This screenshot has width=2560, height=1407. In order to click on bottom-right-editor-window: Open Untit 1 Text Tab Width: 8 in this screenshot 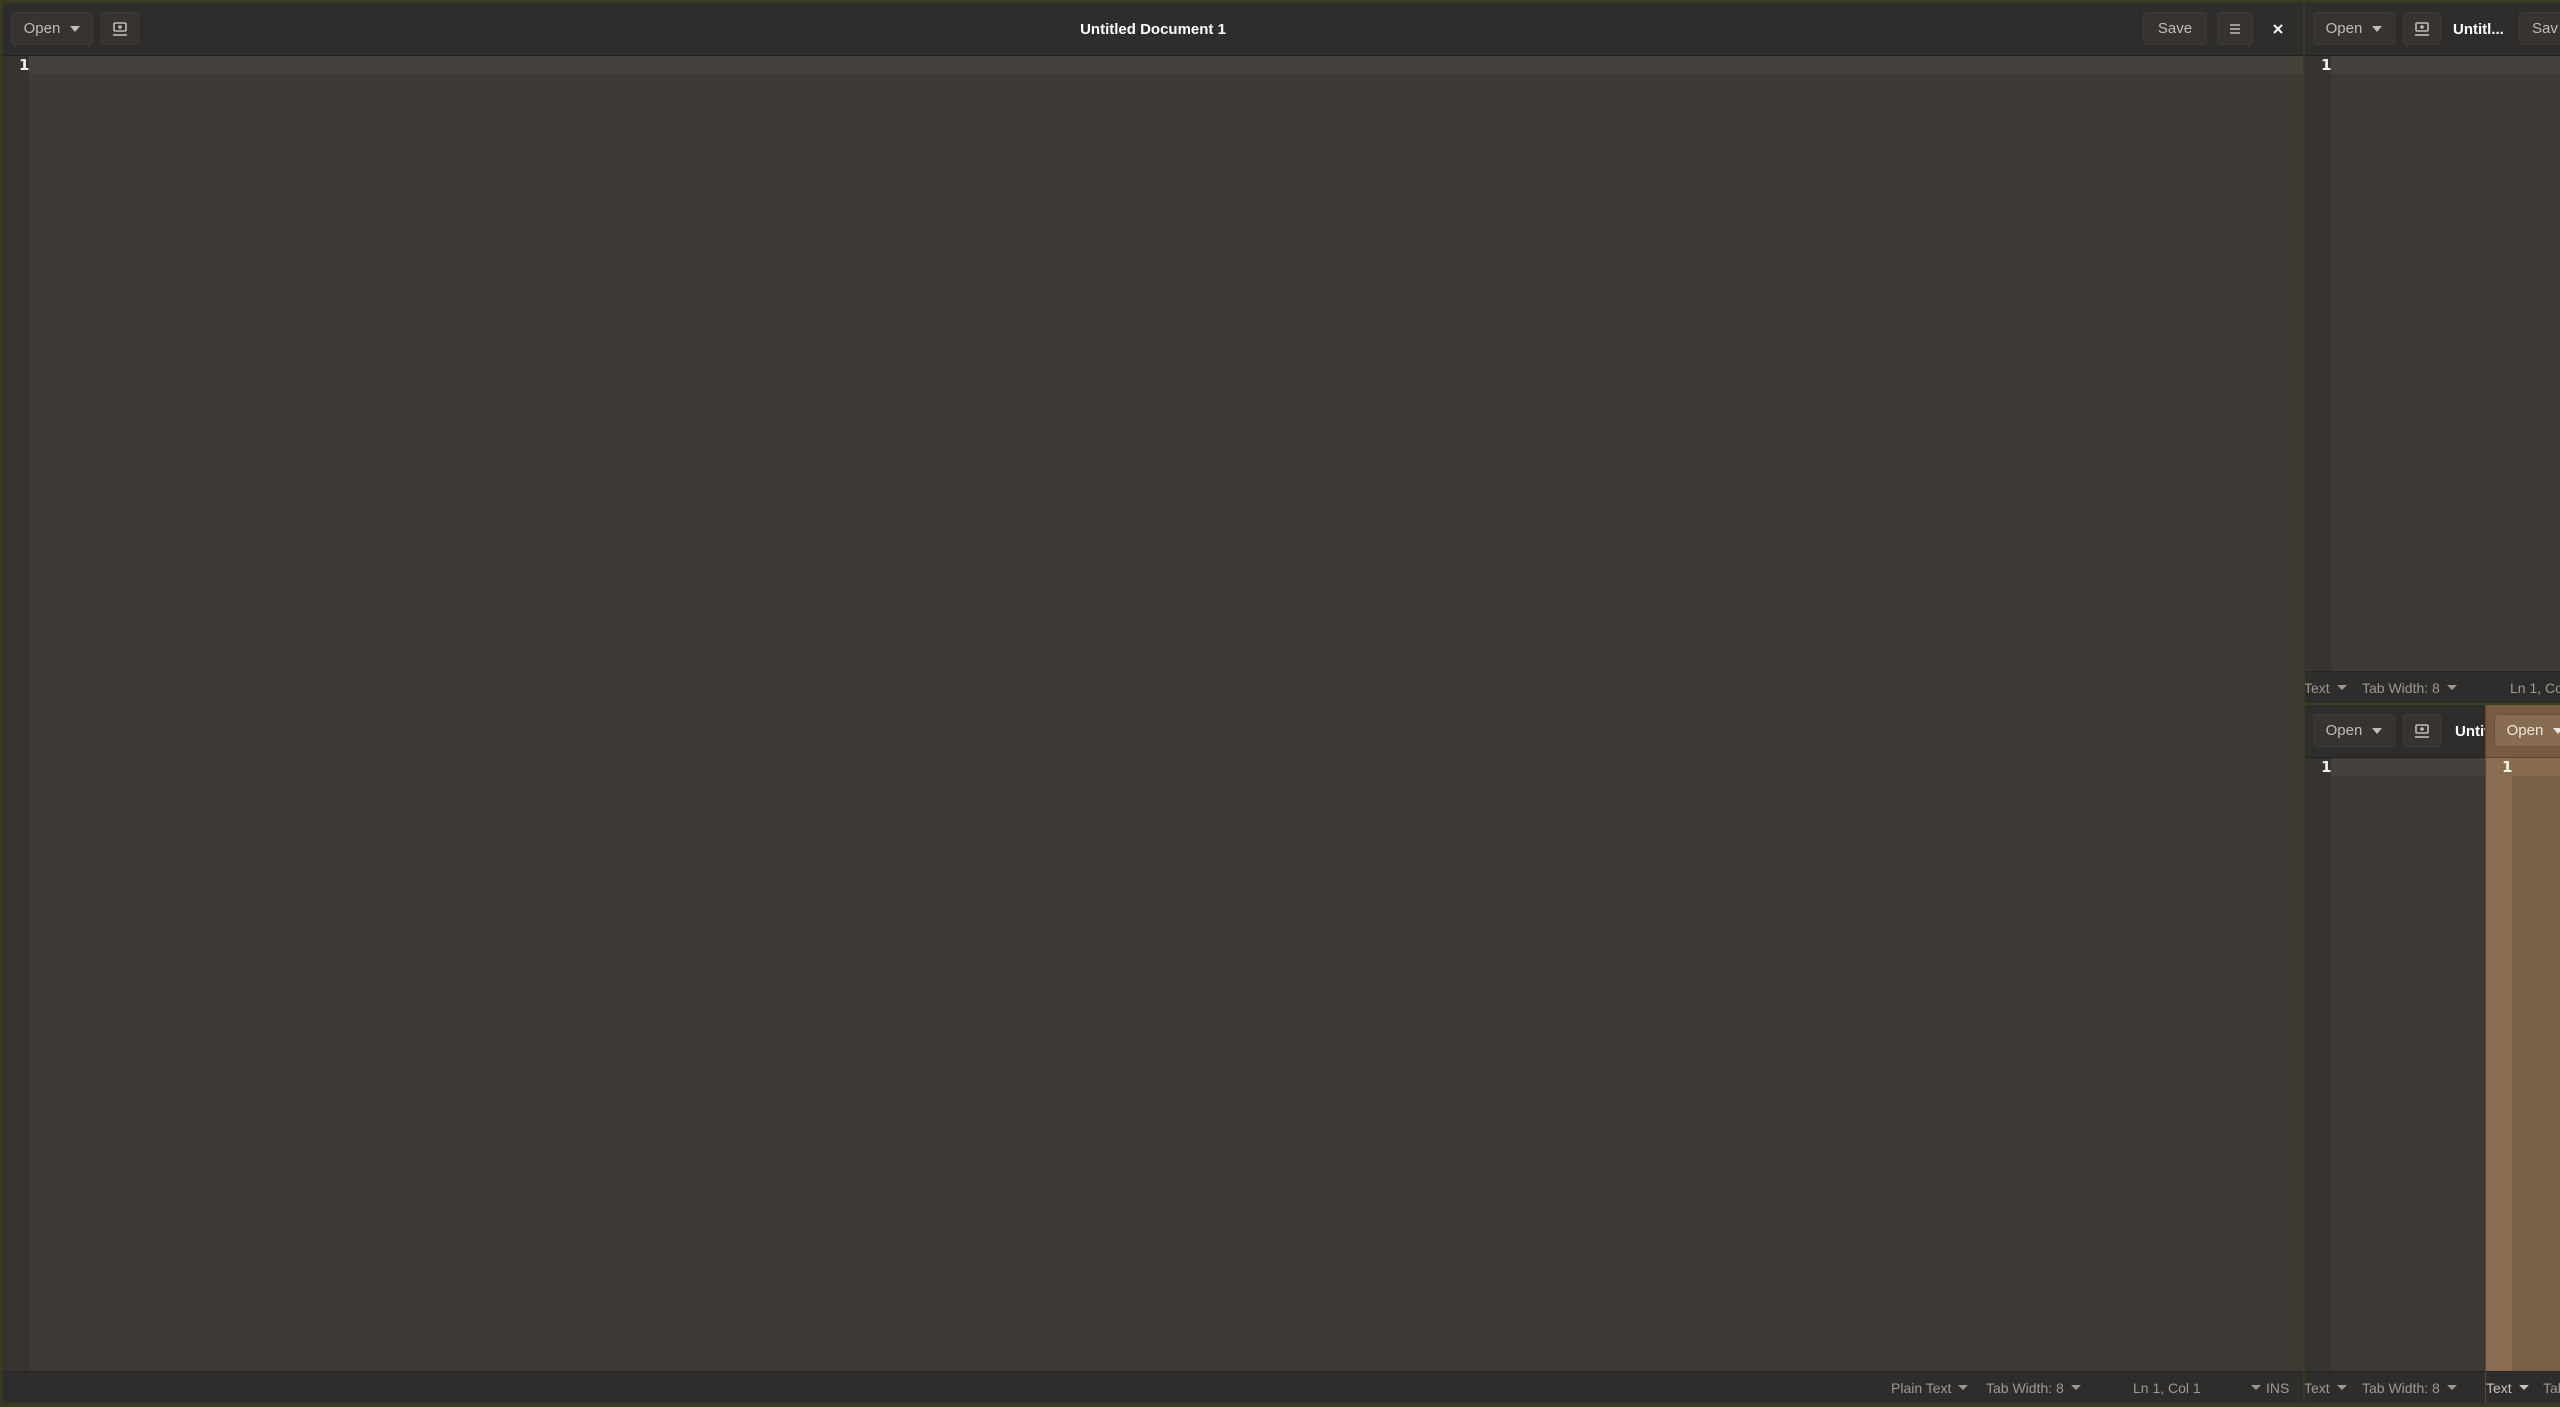, I will do `click(2395, 1054)`.